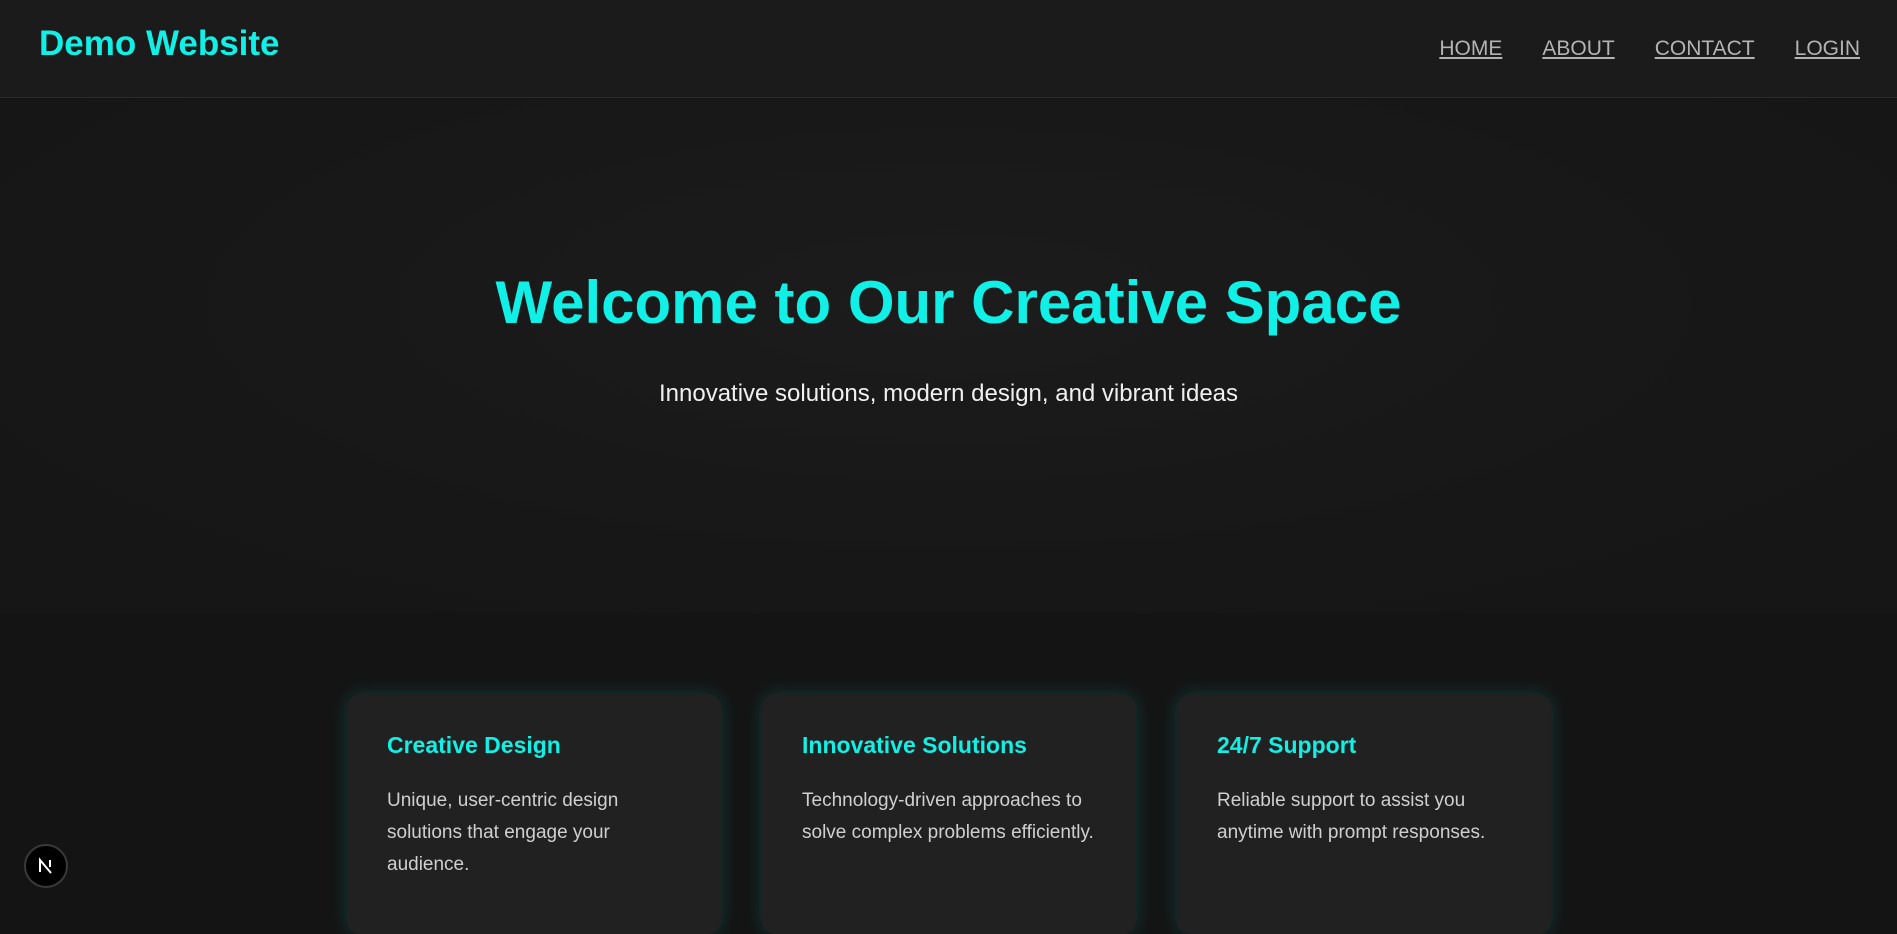 The width and height of the screenshot is (1897, 934). What do you see at coordinates (474, 745) in the screenshot?
I see `feature-card-title: Creative Design` at bounding box center [474, 745].